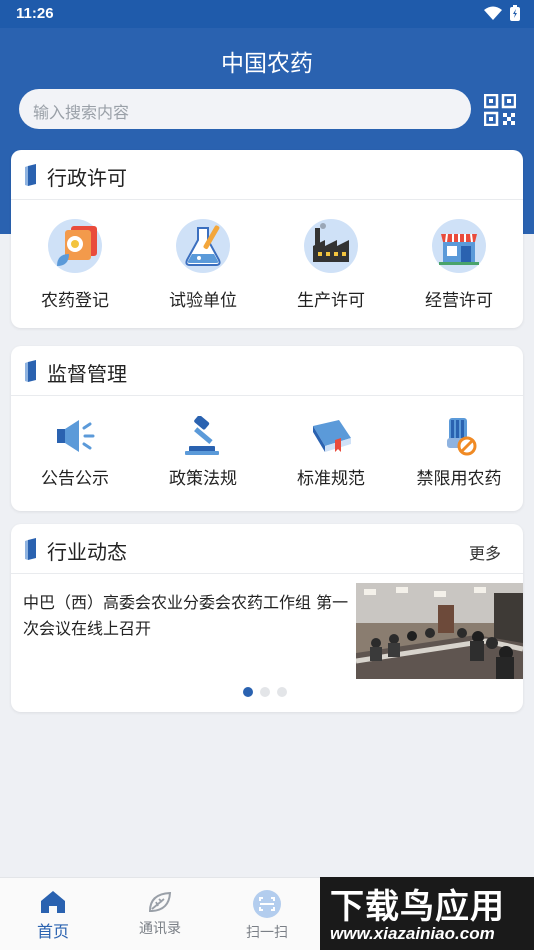 This screenshot has width=534, height=950. Describe the element at coordinates (267, 904) in the screenshot. I see `scan-icon` at that location.